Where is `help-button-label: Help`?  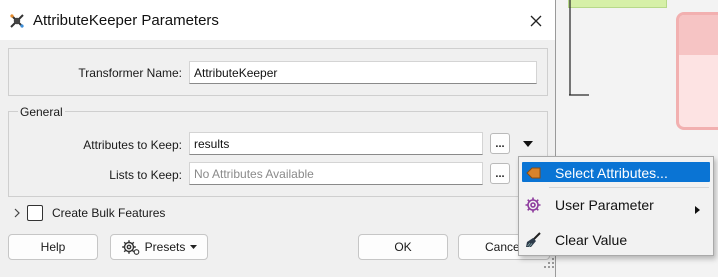 help-button-label: Help is located at coordinates (53, 247).